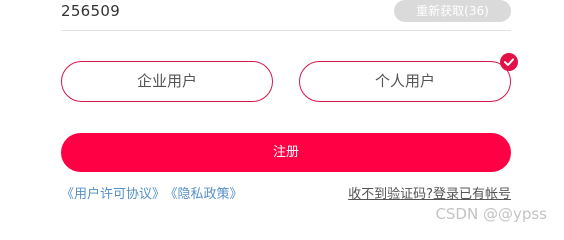  I want to click on agreement-links: 《用户许可协议》 《隐私政策》, so click(152, 195).